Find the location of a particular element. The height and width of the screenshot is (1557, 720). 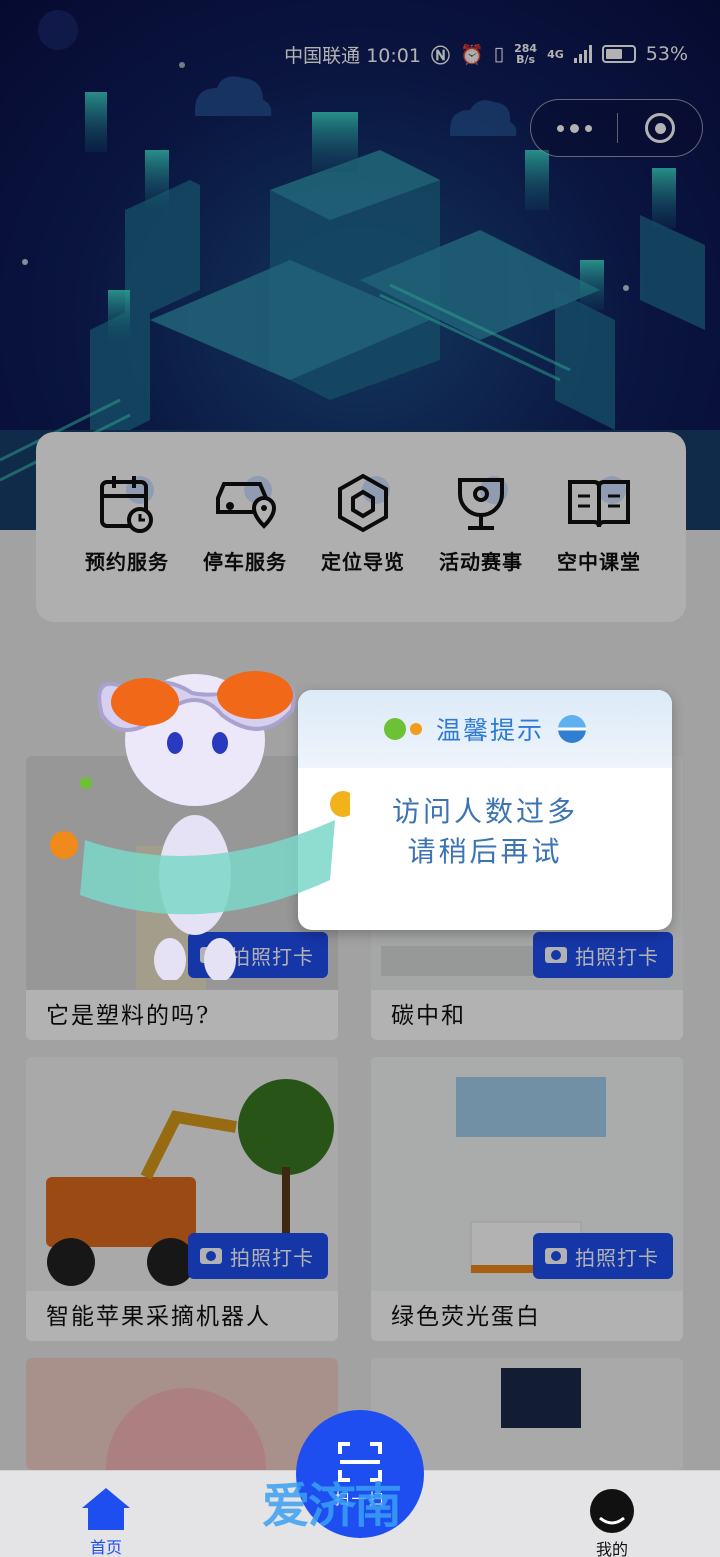

decor-ball-icon is located at coordinates (572, 729).